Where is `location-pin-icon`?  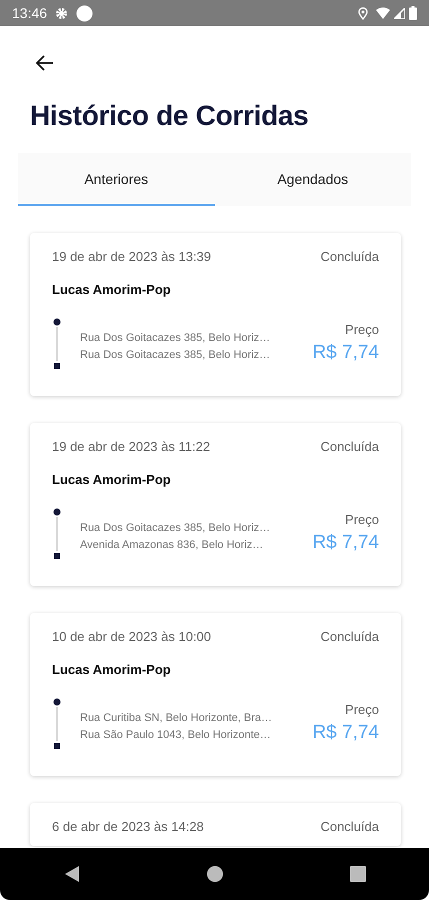
location-pin-icon is located at coordinates (363, 13).